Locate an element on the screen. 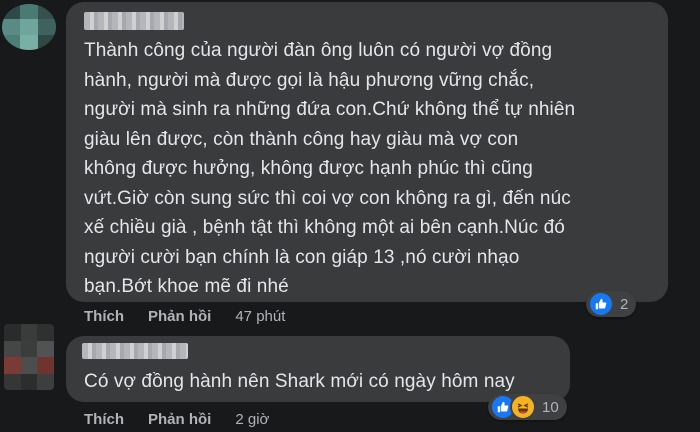 The image size is (700, 432). comment-actions: Thích Phản hồi 2 giờ is located at coordinates (176, 419).